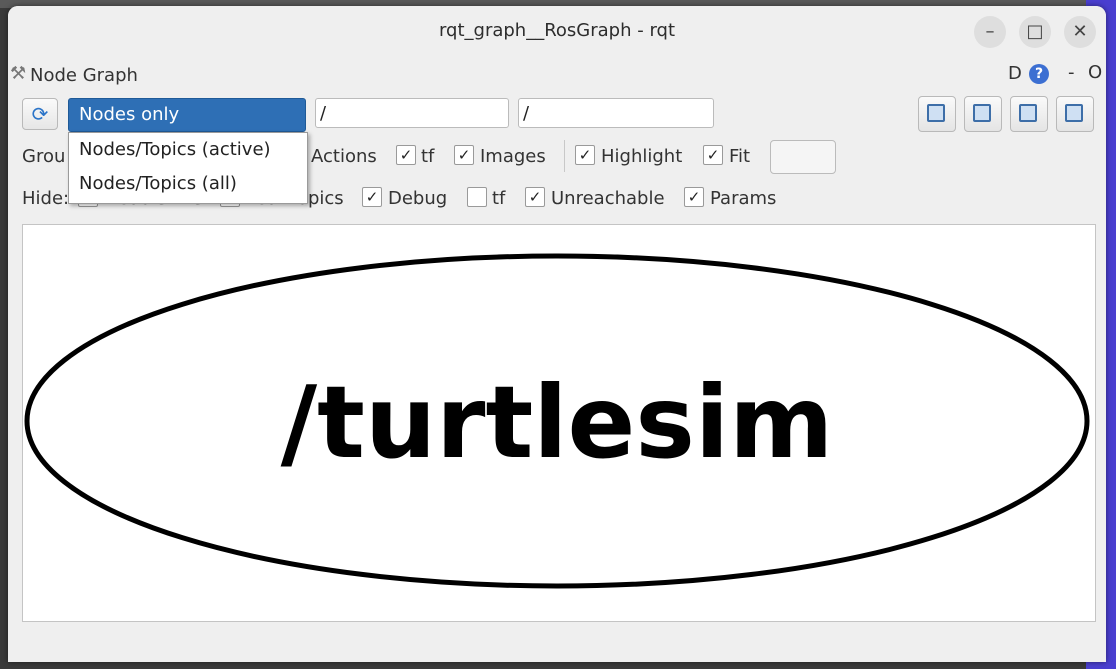 The height and width of the screenshot is (669, 1116). Describe the element at coordinates (418, 198) in the screenshot. I see `debug-label: Debug` at that location.